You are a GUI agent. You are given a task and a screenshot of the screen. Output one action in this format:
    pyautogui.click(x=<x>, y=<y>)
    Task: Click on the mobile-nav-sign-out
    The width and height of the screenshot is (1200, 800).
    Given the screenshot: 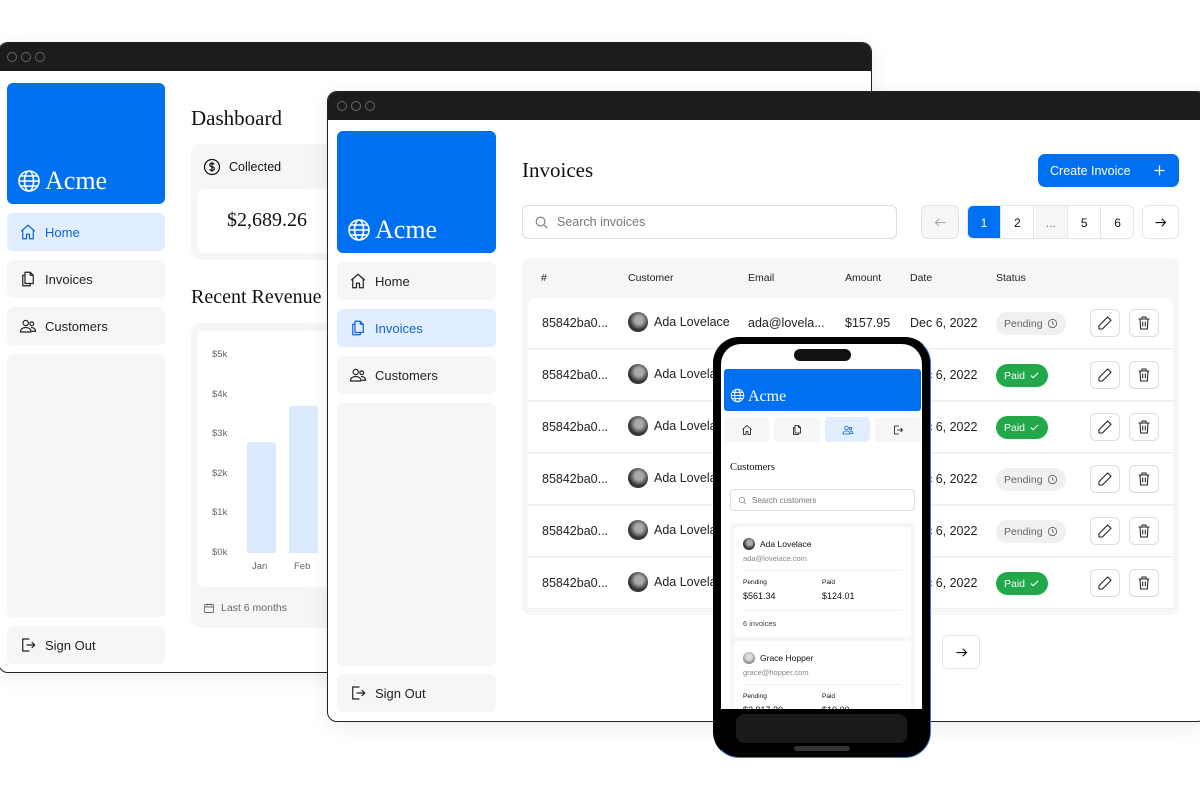 What is the action you would take?
    pyautogui.click(x=898, y=429)
    